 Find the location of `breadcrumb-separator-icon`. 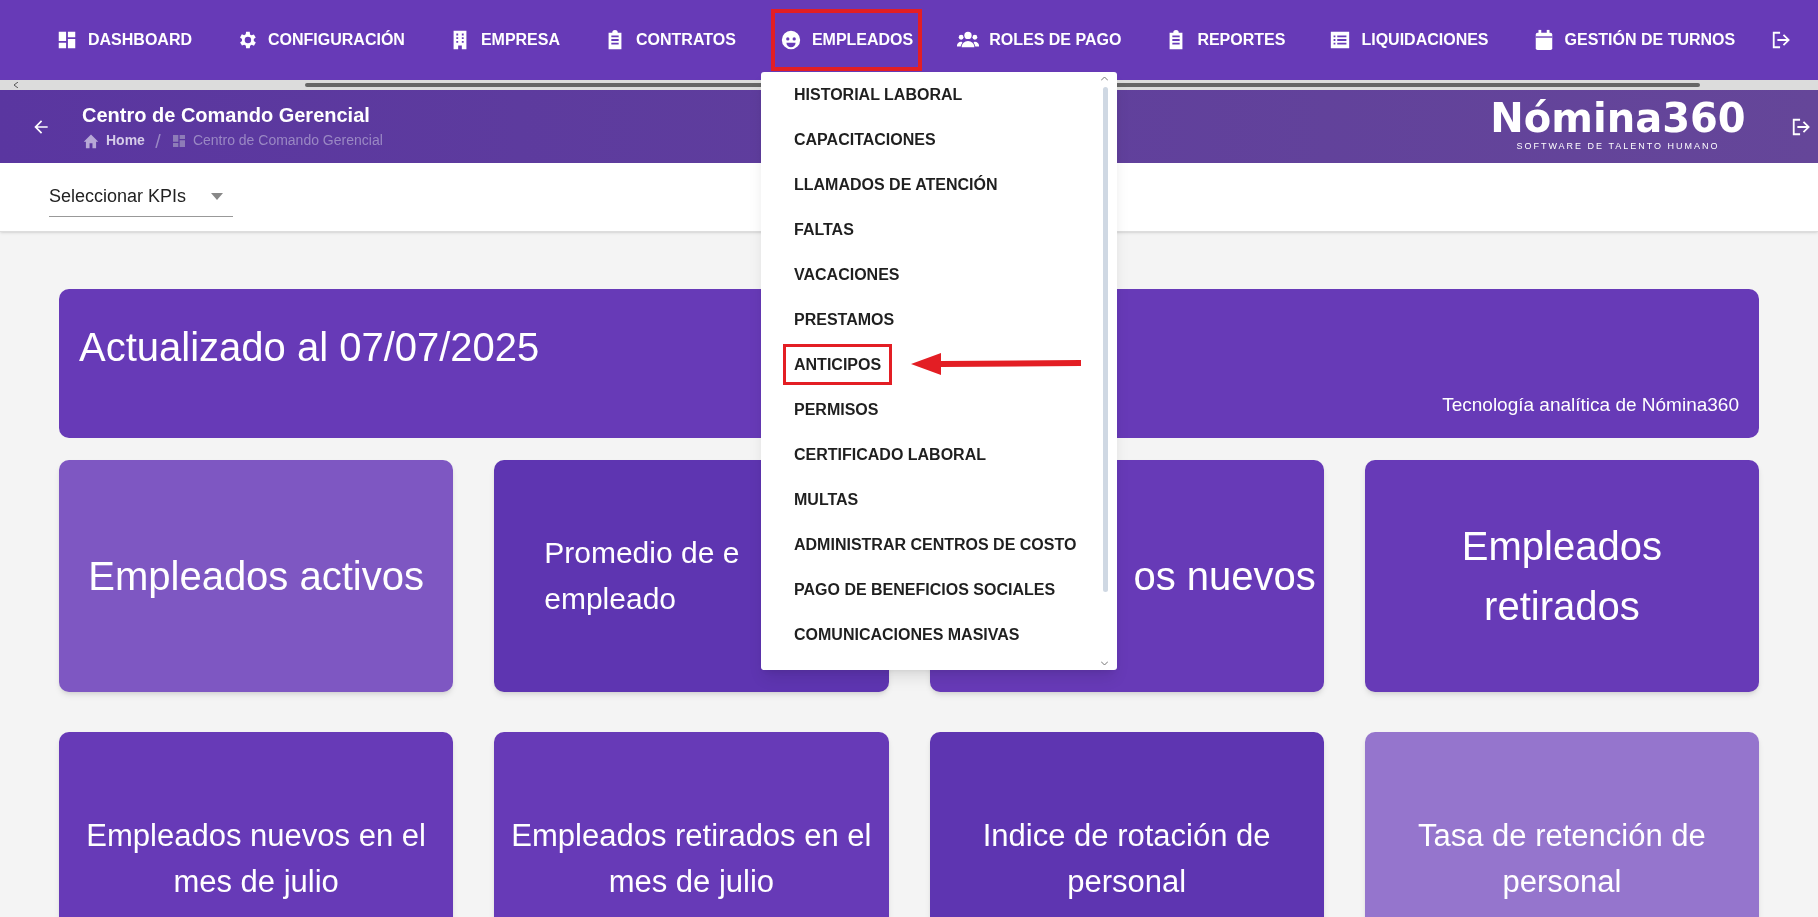

breadcrumb-separator-icon is located at coordinates (157, 140).